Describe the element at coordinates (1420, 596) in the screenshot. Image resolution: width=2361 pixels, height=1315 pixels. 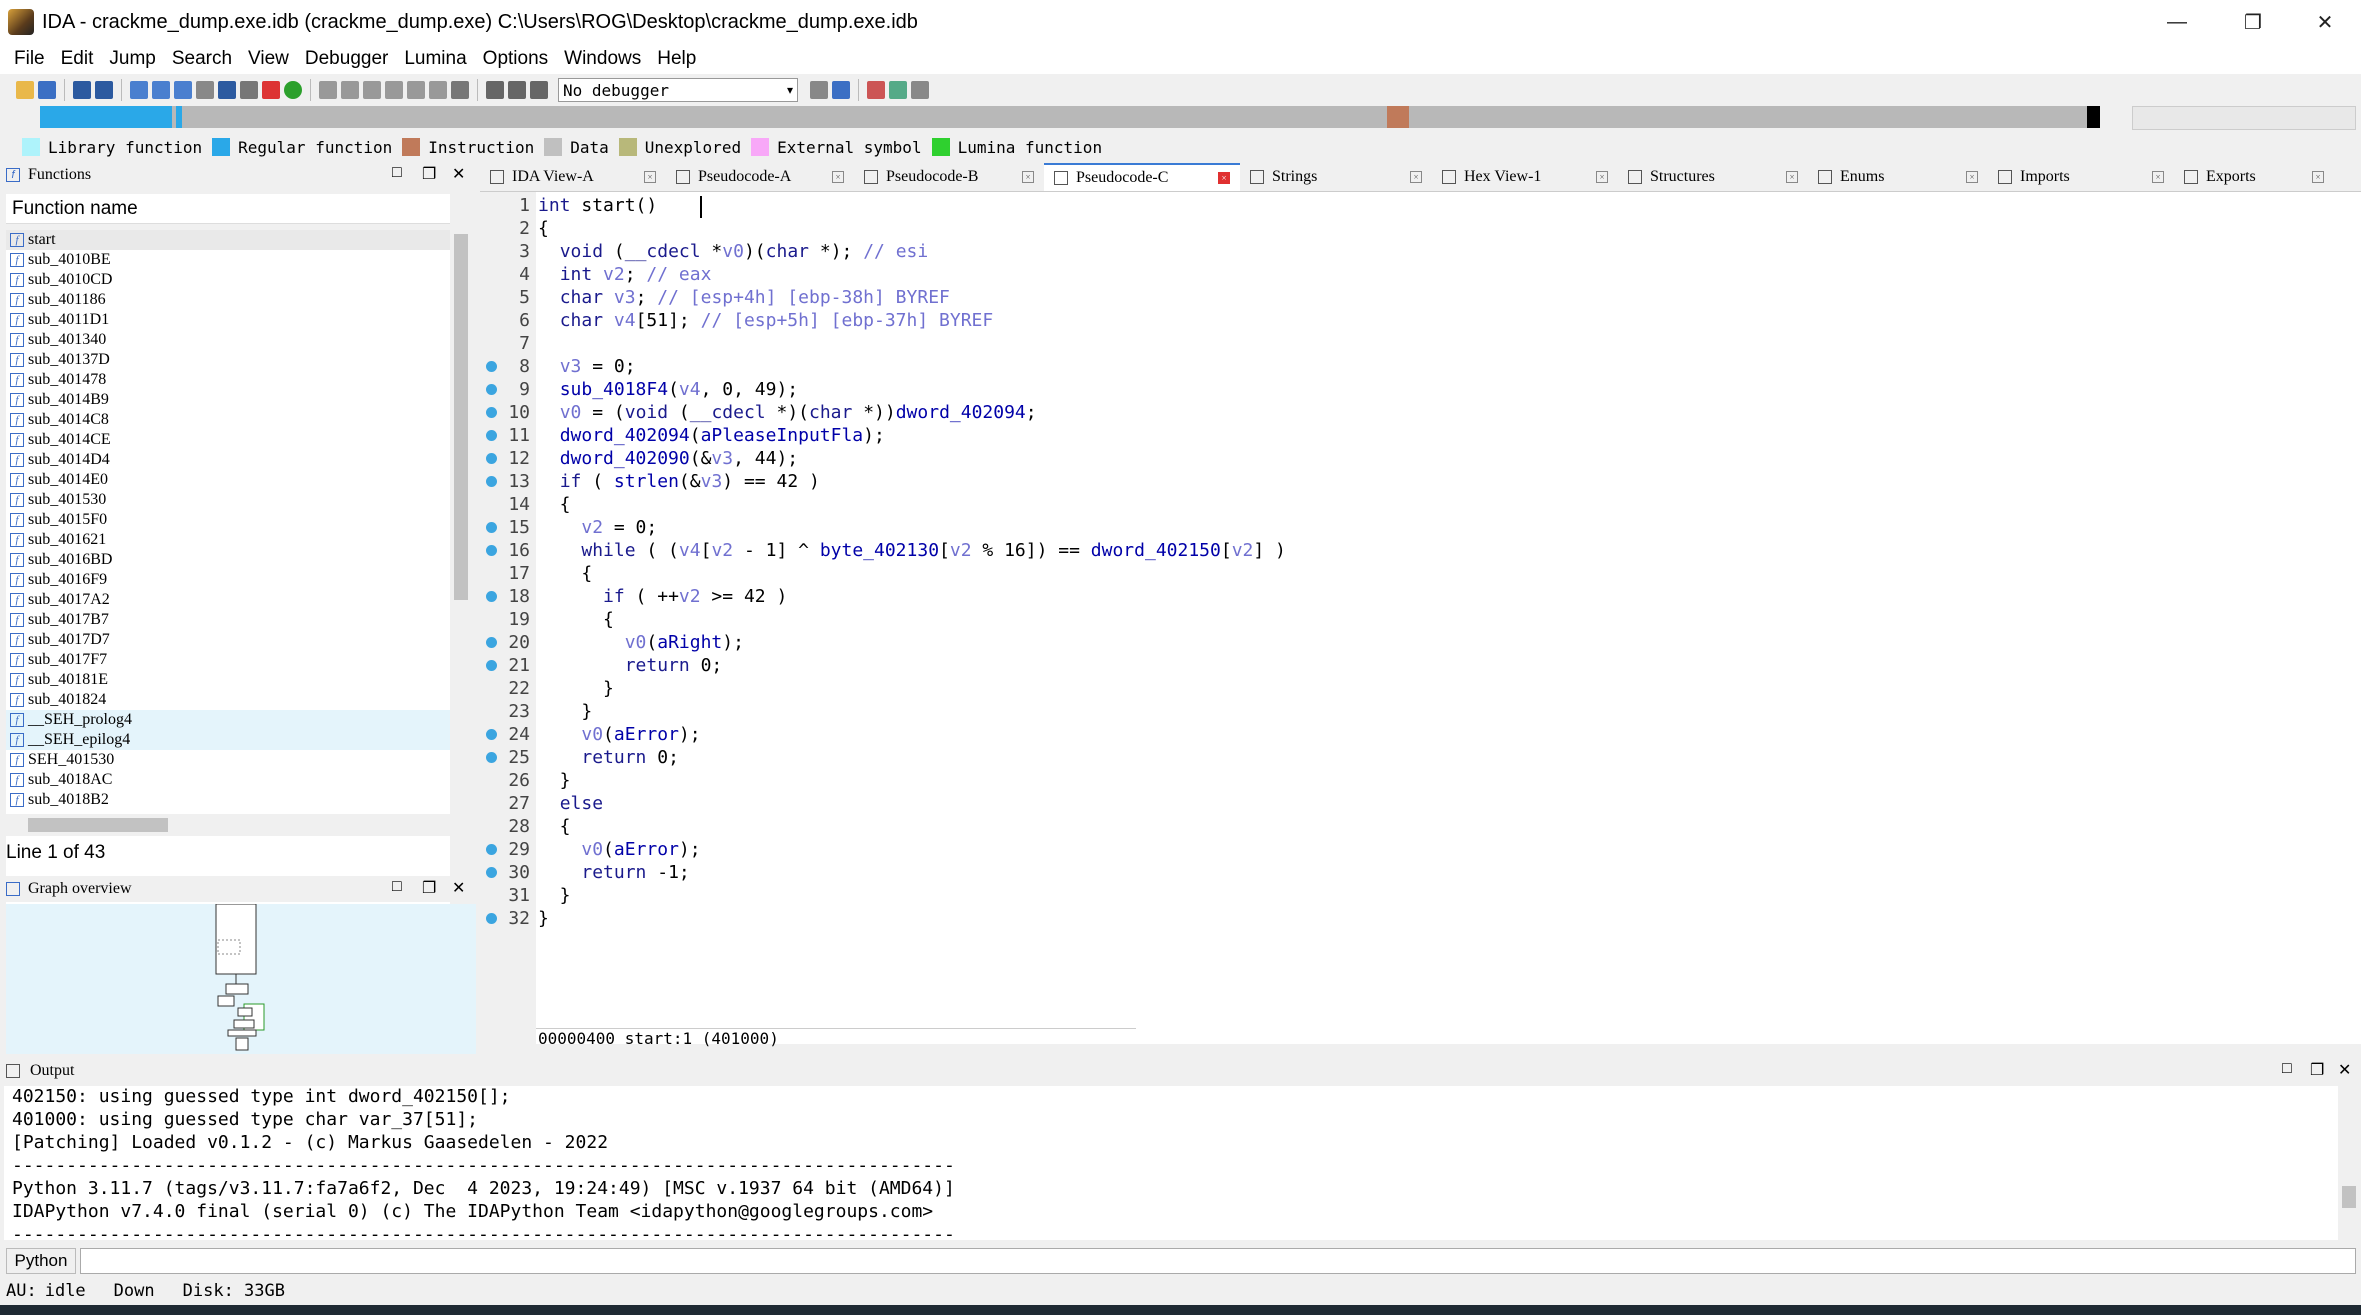
I see `code-line: 18 if ( ++v2 >= 42 )` at that location.